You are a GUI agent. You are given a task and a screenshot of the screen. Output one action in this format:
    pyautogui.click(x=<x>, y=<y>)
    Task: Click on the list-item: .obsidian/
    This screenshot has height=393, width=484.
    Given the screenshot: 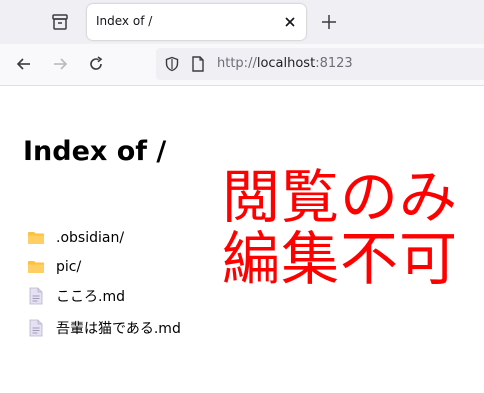 What is the action you would take?
    pyautogui.click(x=104, y=237)
    